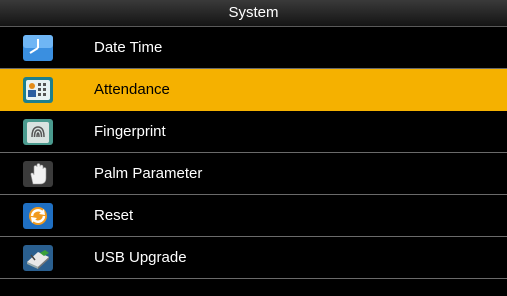  I want to click on fingerprint-icon, so click(38, 132).